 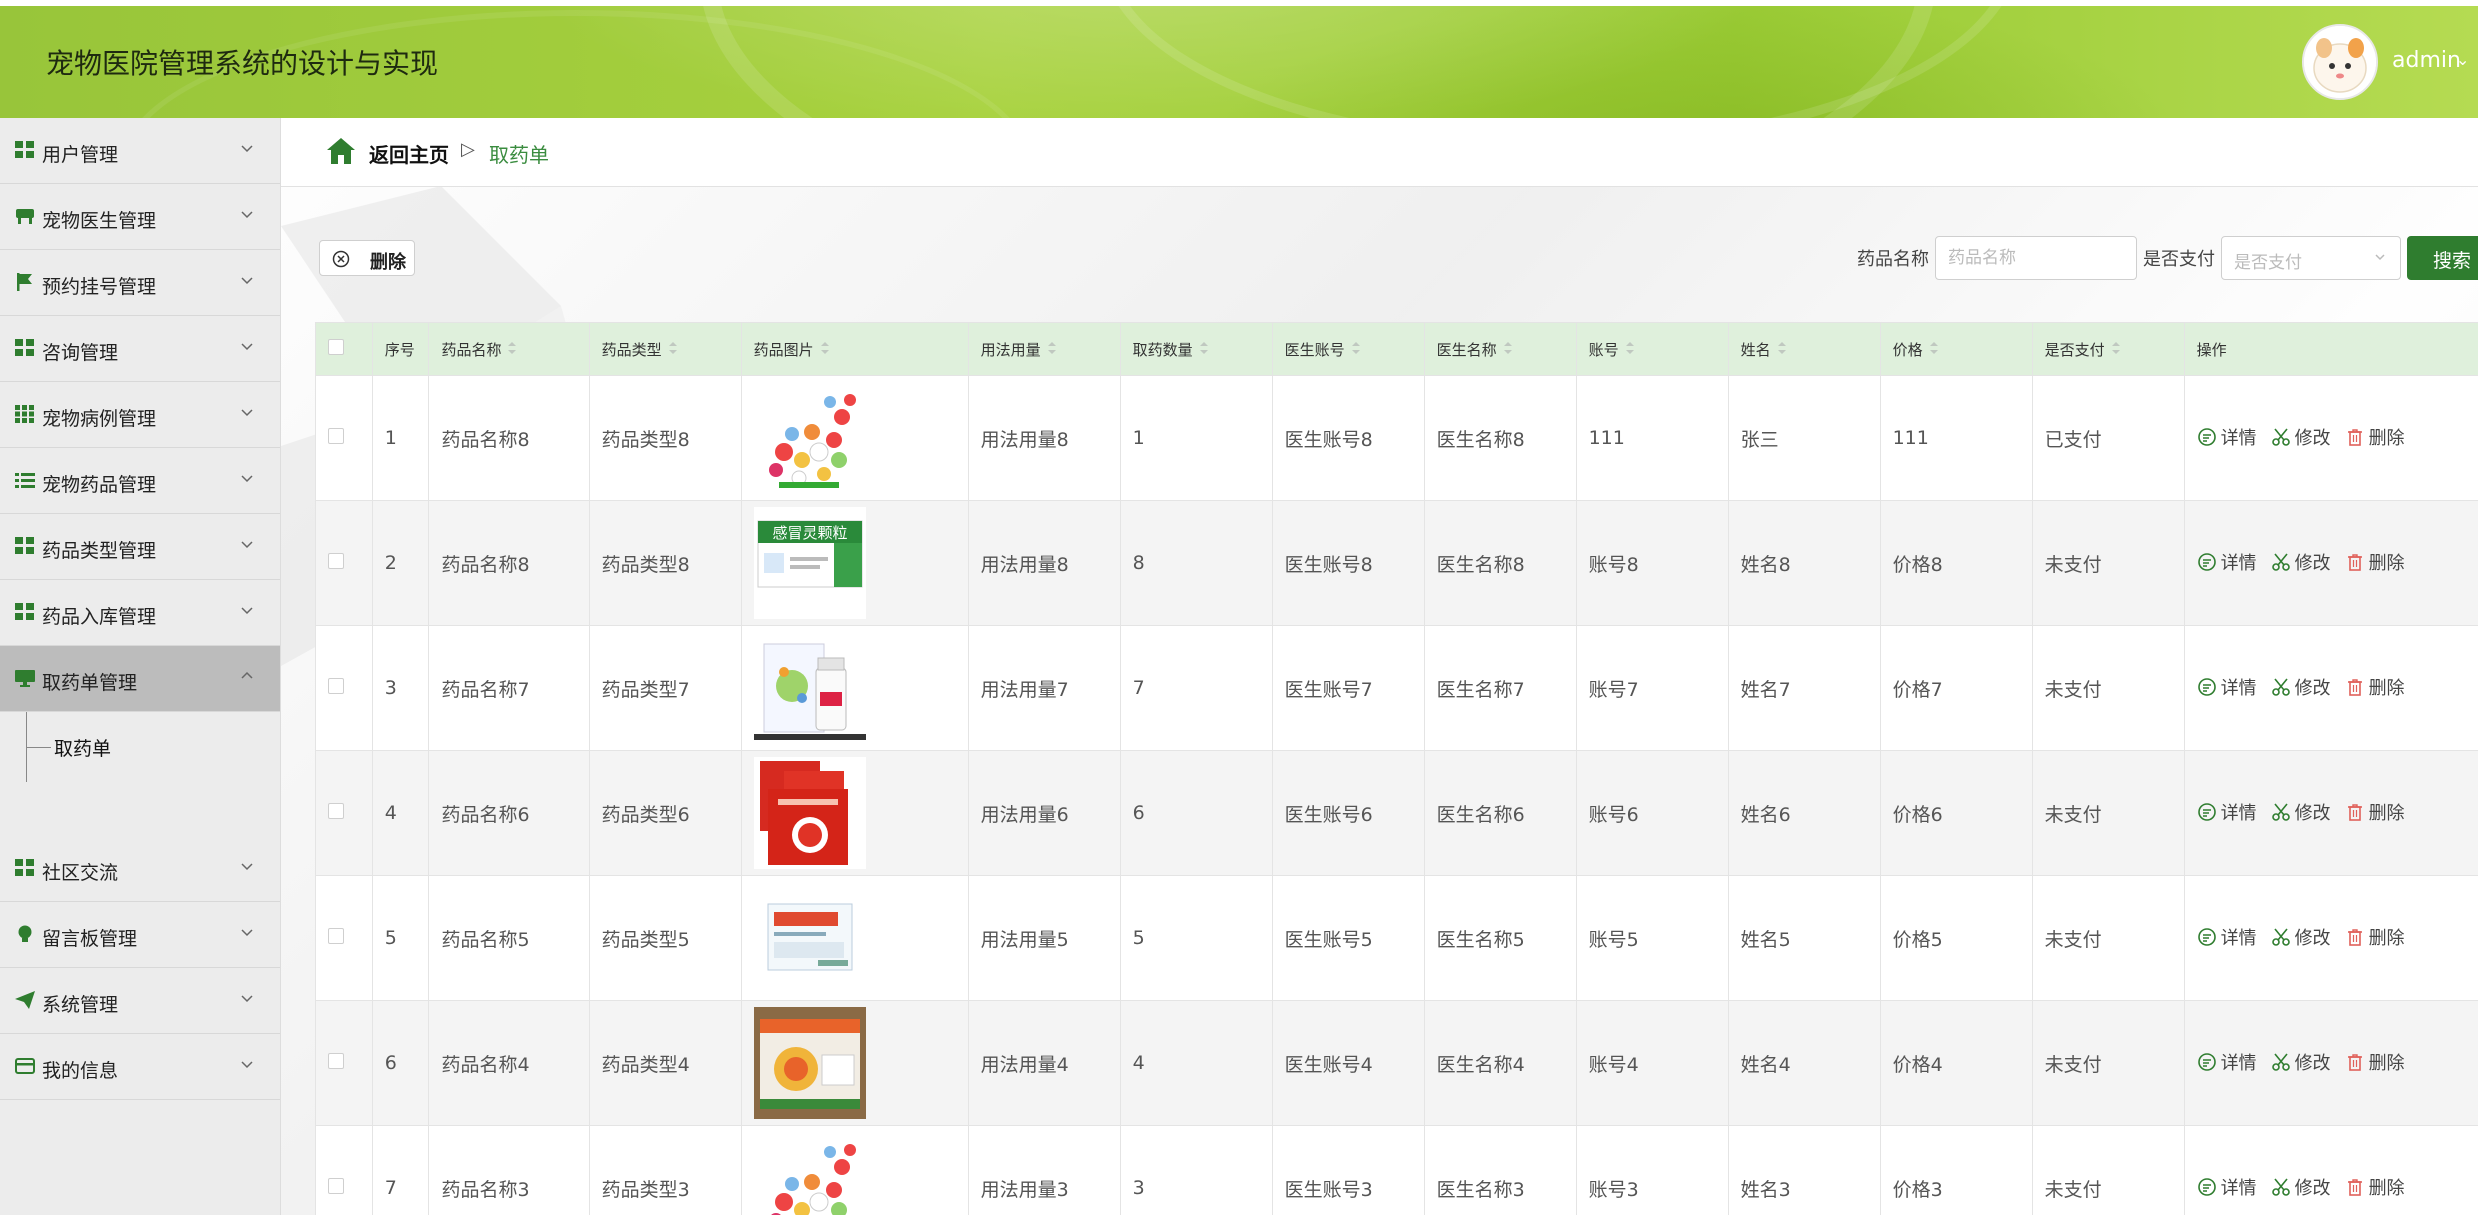 What do you see at coordinates (140, 217) in the screenshot?
I see `sidebar-item: 宠物医生管理` at bounding box center [140, 217].